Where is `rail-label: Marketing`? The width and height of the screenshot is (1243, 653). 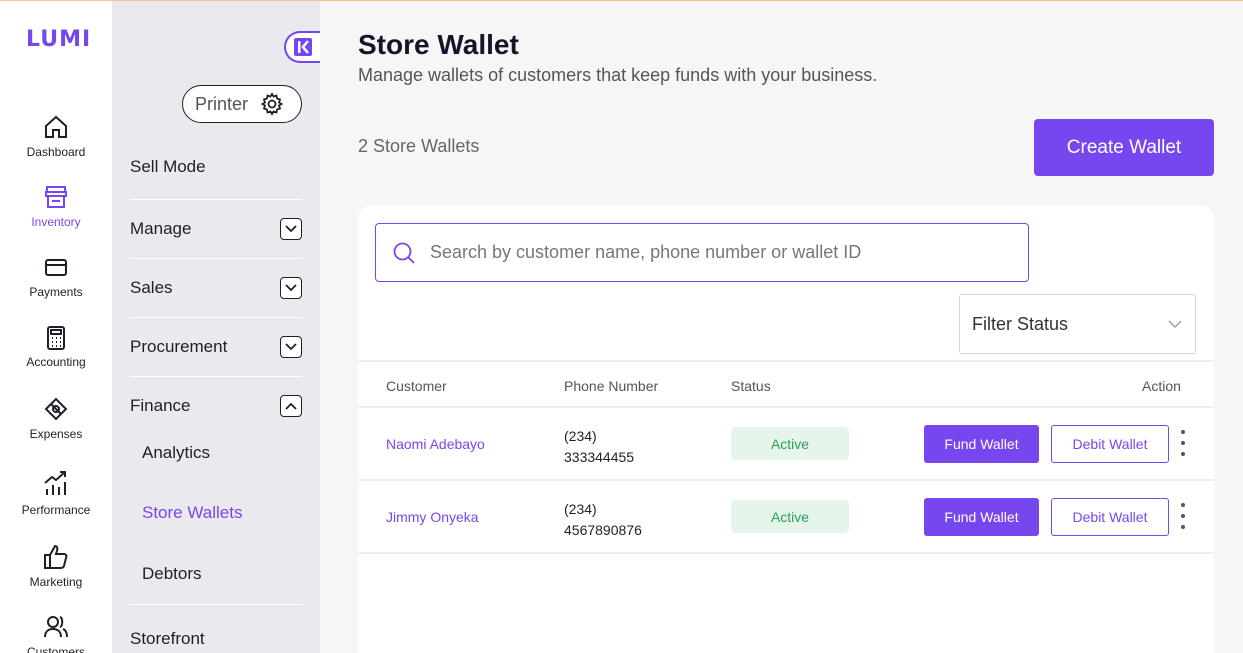 rail-label: Marketing is located at coordinates (56, 582).